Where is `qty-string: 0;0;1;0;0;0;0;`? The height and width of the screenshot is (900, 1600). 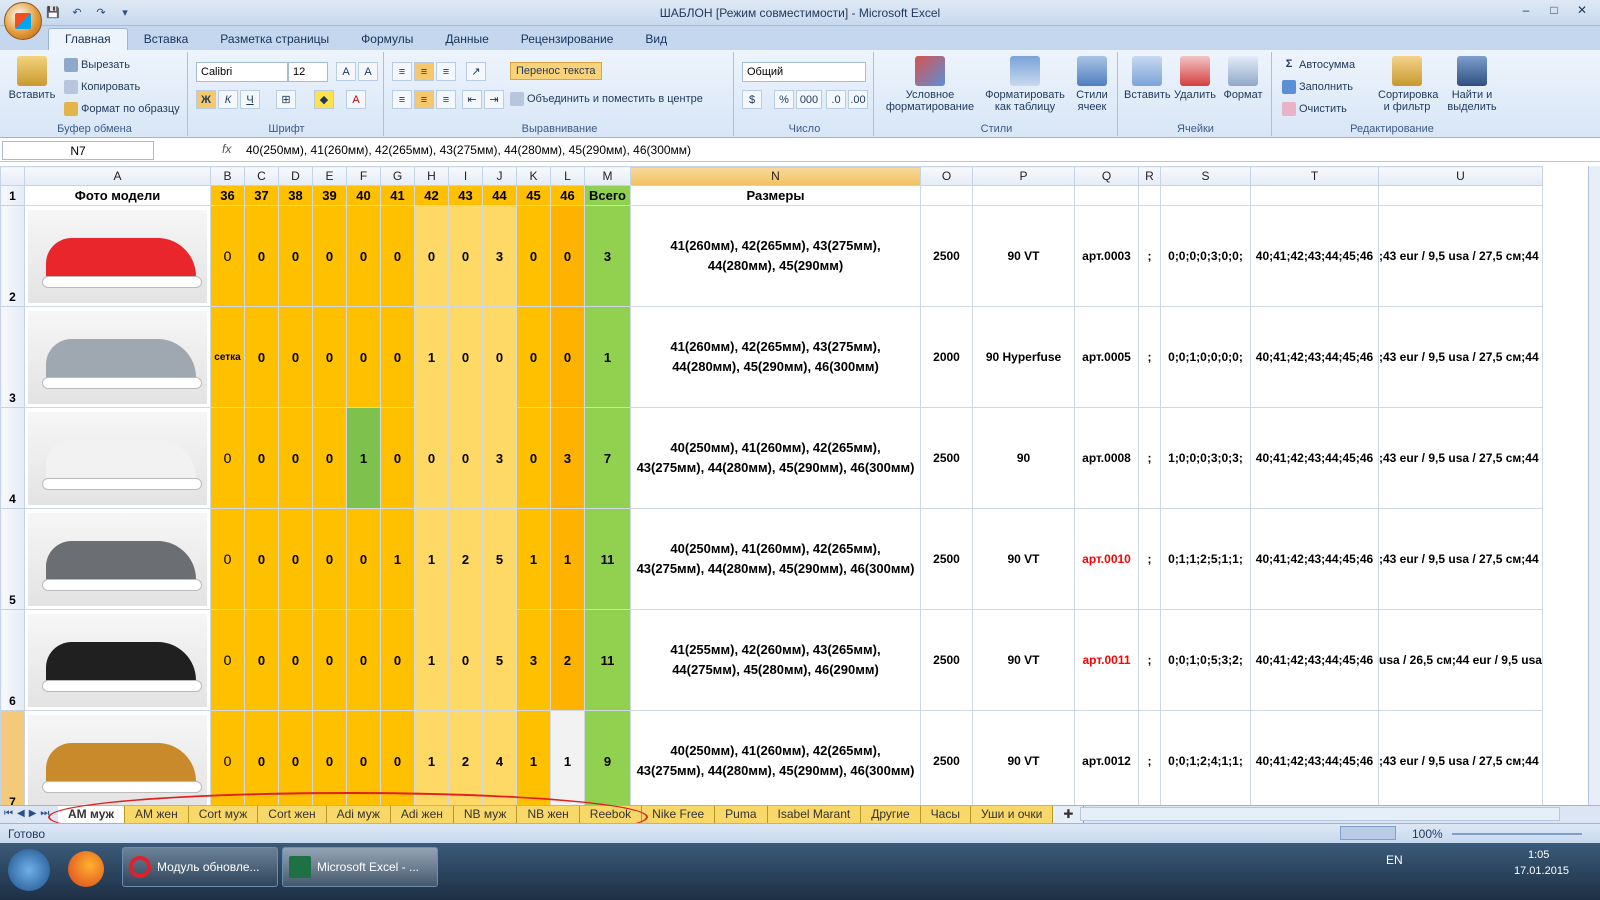 qty-string: 0;0;1;0;0;0;0; is located at coordinates (1205, 357).